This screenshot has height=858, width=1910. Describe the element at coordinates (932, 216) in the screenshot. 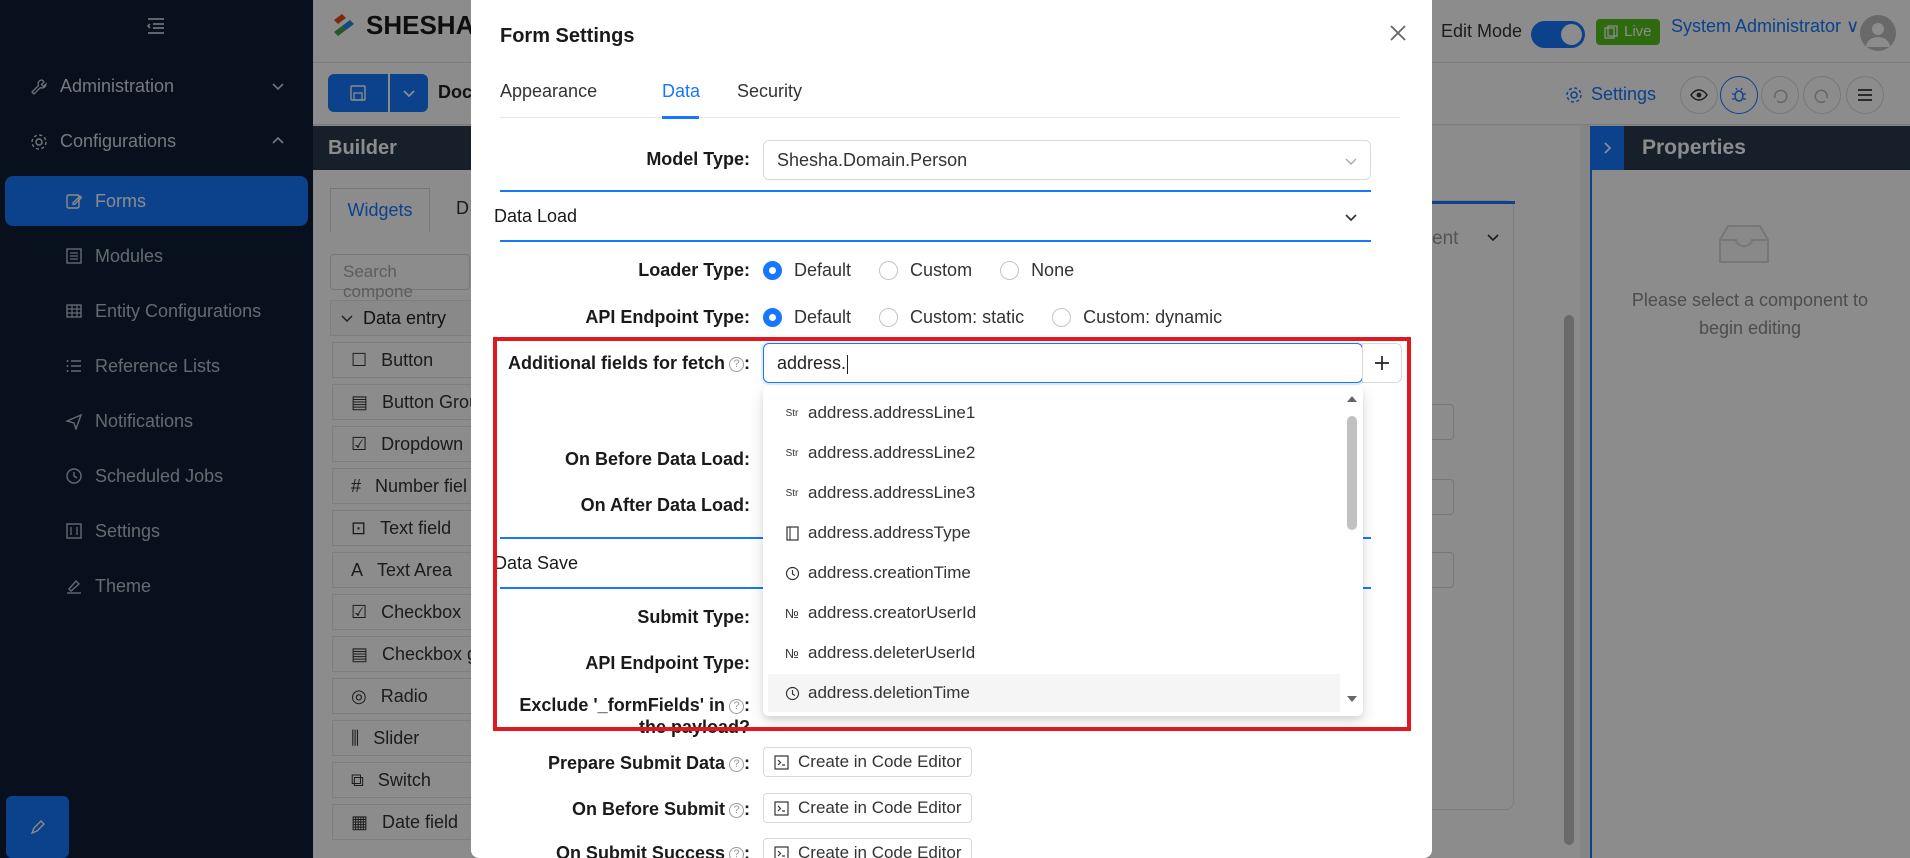

I see `data-load-section-header: Data Load` at that location.